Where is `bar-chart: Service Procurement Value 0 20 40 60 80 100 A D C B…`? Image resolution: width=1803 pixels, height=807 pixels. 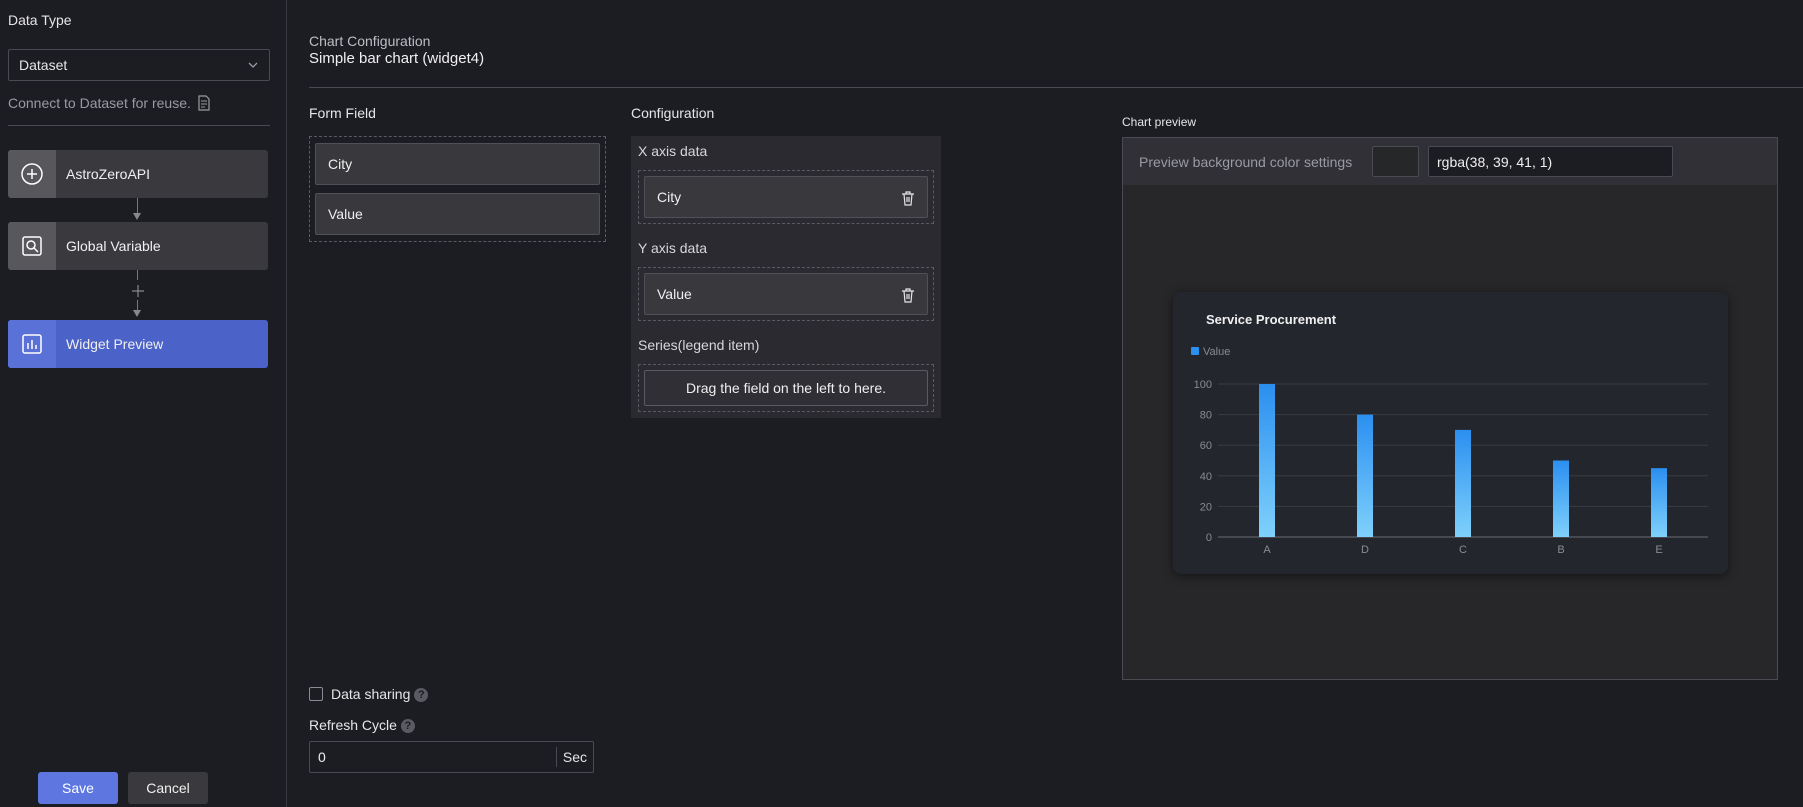 bar-chart: Service Procurement Value 0 20 40 60 80 100 A D C B… is located at coordinates (1449, 434).